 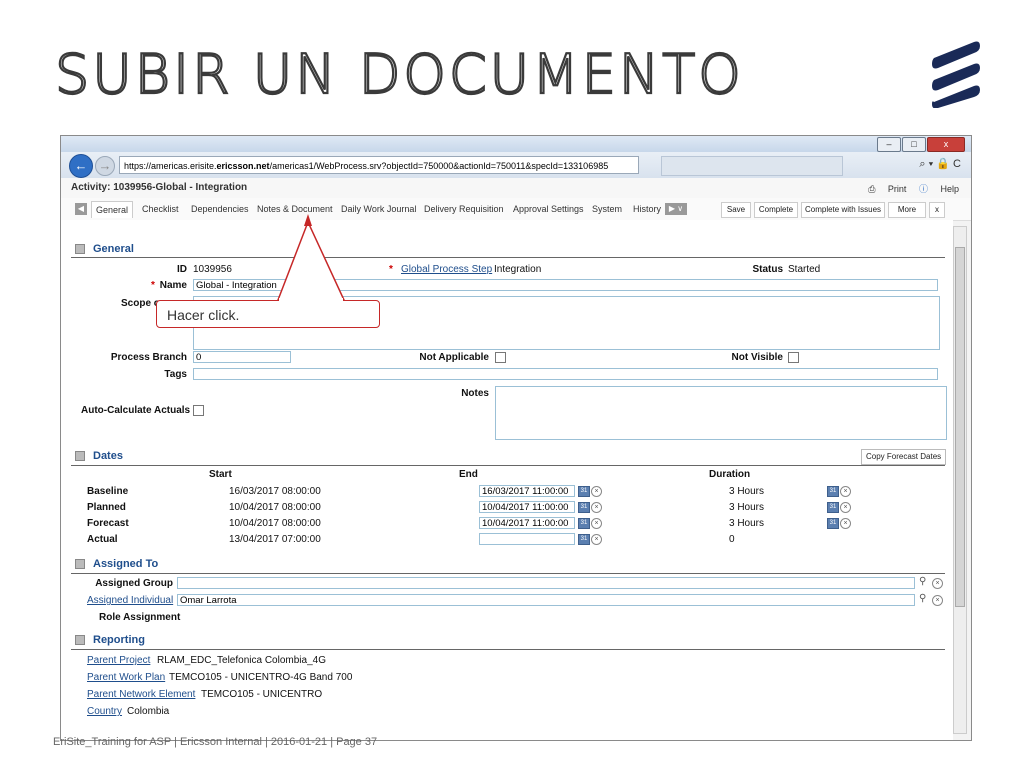 What do you see at coordinates (548, 209) in the screenshot?
I see `tab-approval-settings: Approval Settings` at bounding box center [548, 209].